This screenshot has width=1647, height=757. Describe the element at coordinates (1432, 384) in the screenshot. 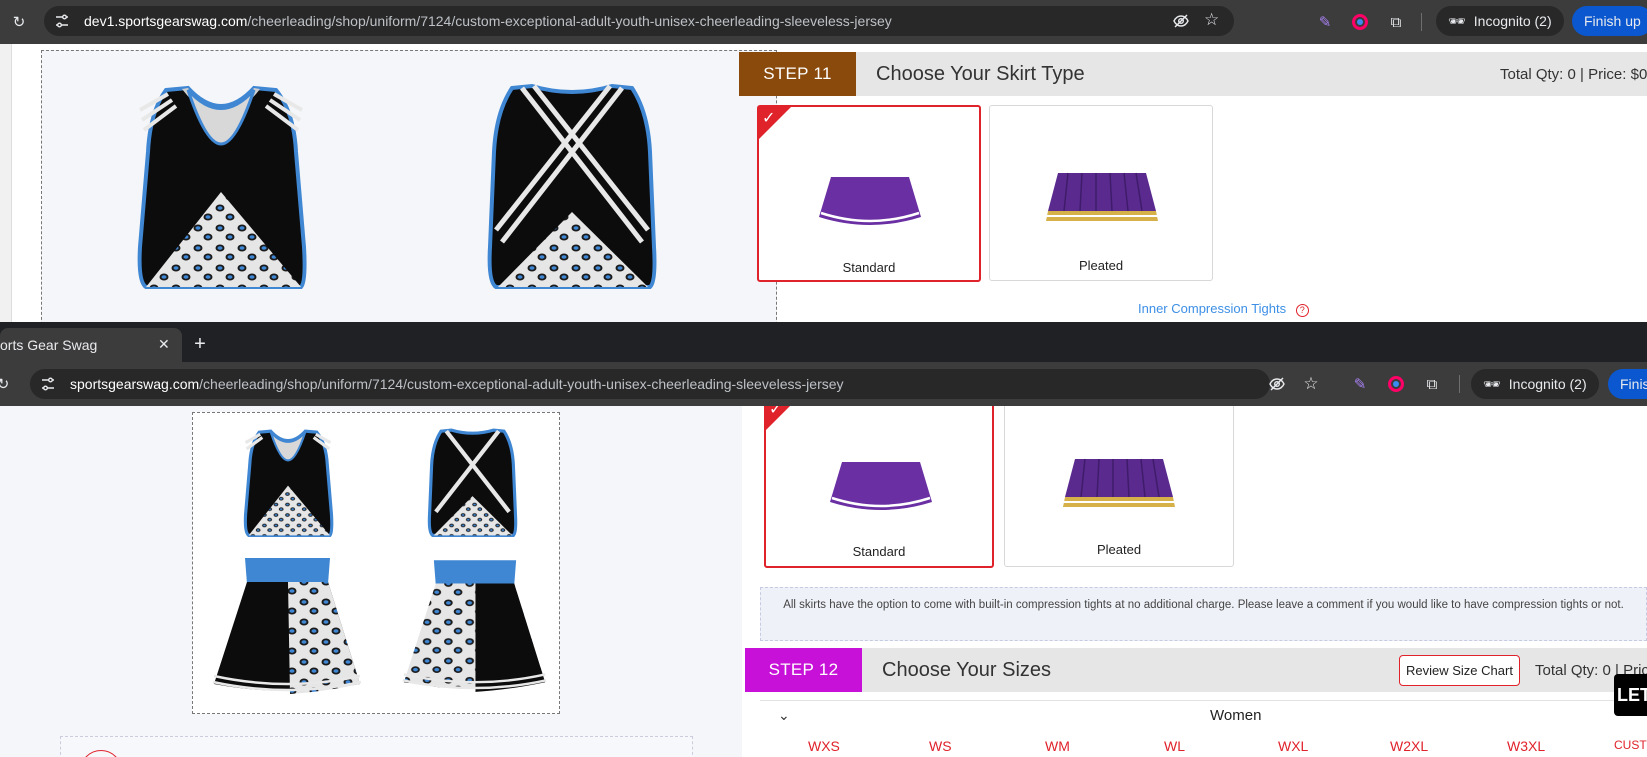

I see `bottom-extensions-puzzle-icon: ⧉` at that location.